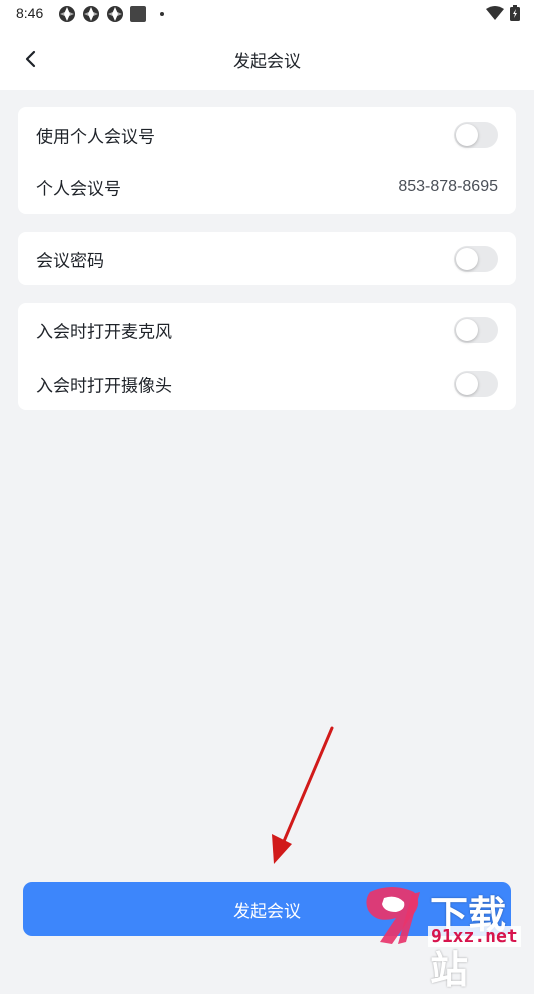  What do you see at coordinates (30, 13) in the screenshot?
I see `status-time: 8:46` at bounding box center [30, 13].